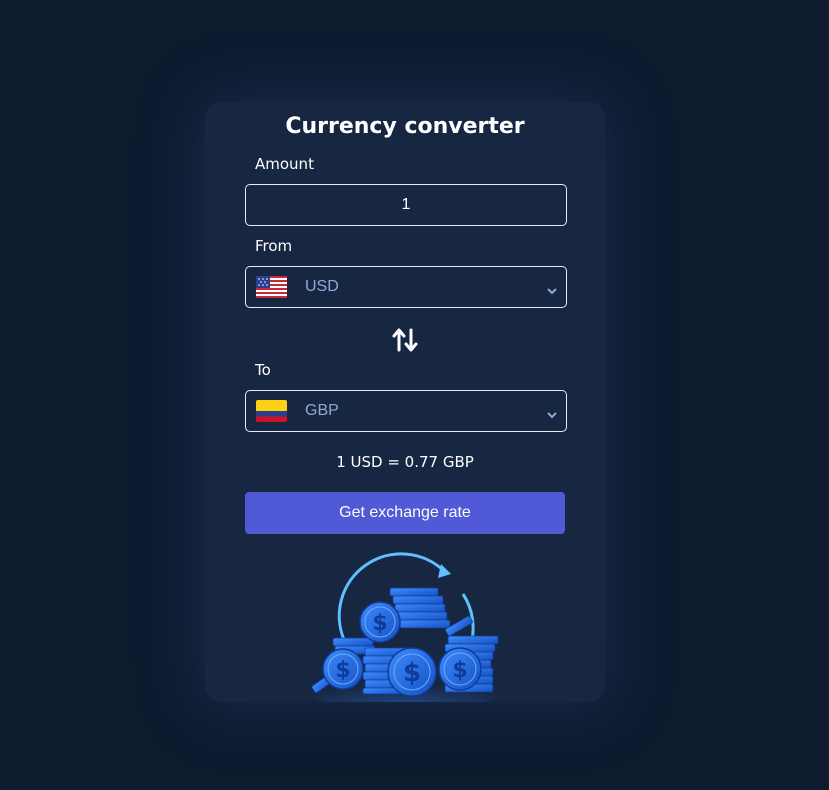 This screenshot has width=829, height=790. I want to click on us-flag-icon, so click(271, 287).